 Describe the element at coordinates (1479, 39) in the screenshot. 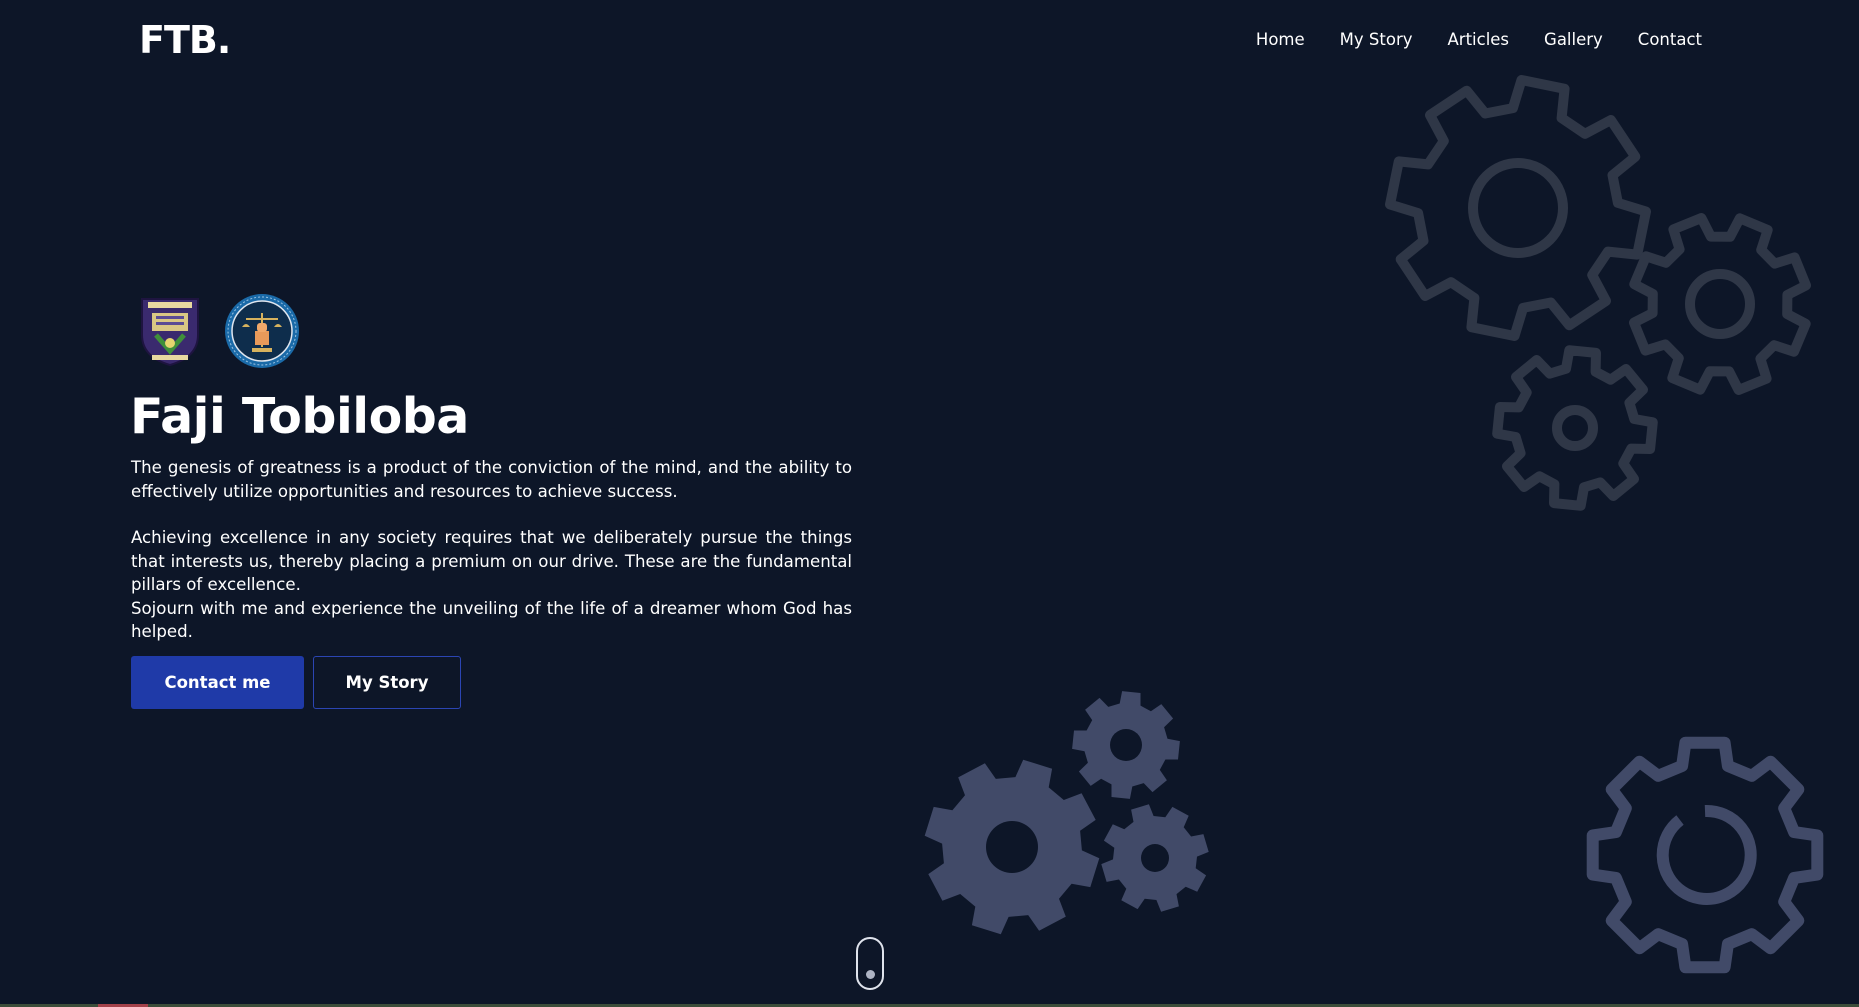

I see `nav-articles: Articles` at that location.